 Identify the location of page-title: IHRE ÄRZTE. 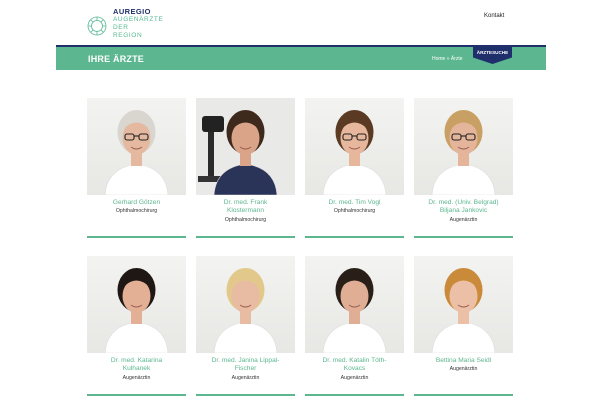
(116, 59).